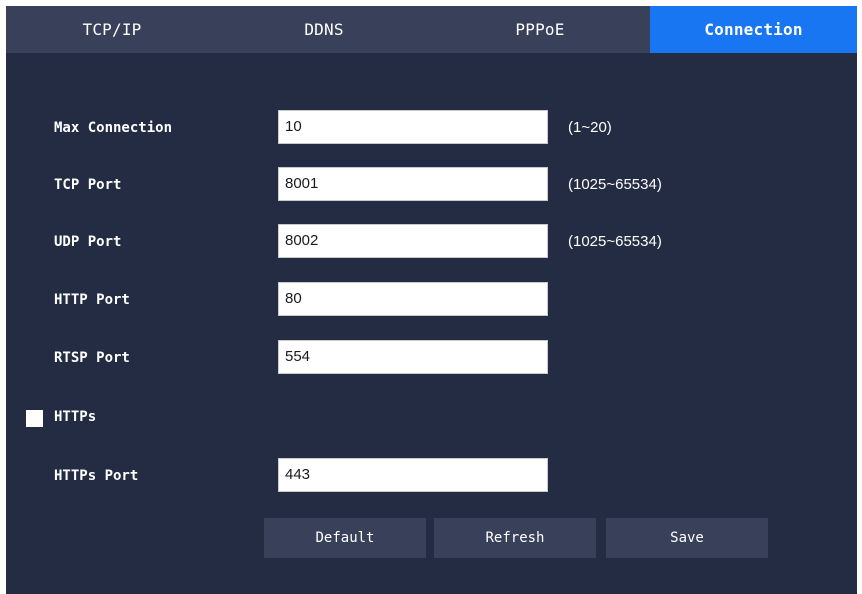 The height and width of the screenshot is (594, 862). Describe the element at coordinates (413, 184) in the screenshot. I see `tcp-port-input: 8001` at that location.